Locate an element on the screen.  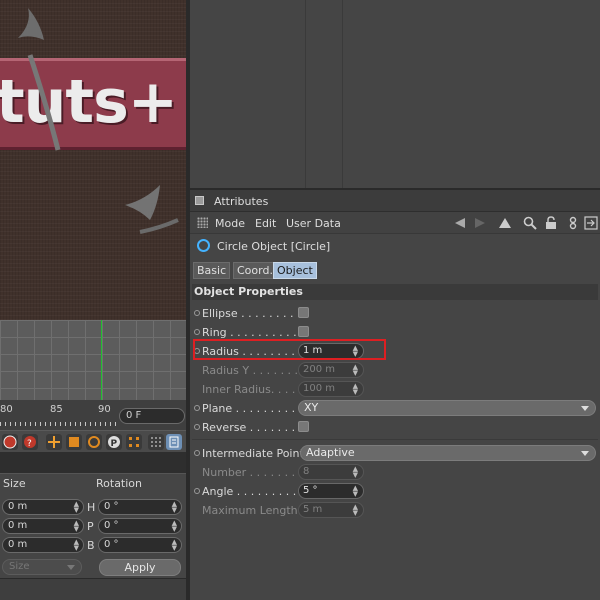
menu-mode: Mode is located at coordinates (230, 223).